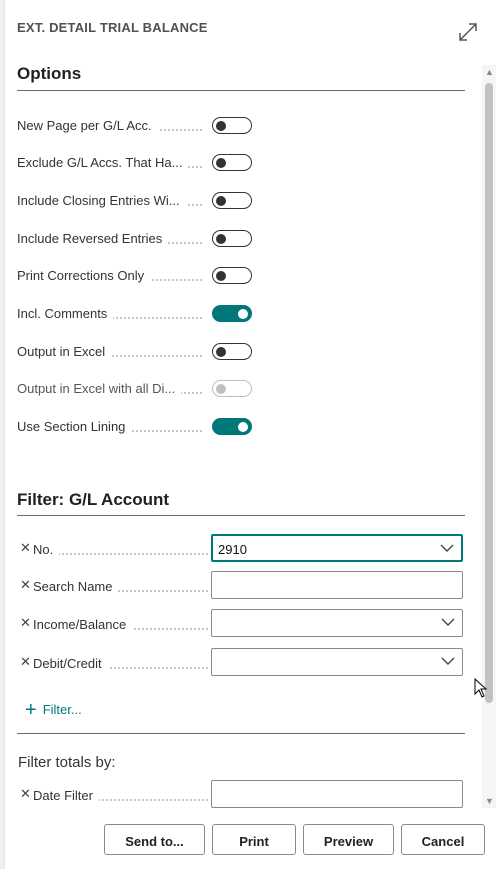 Image resolution: width=498 pixels, height=869 pixels. I want to click on option-label: New Page per G/L Acc., so click(87, 125).